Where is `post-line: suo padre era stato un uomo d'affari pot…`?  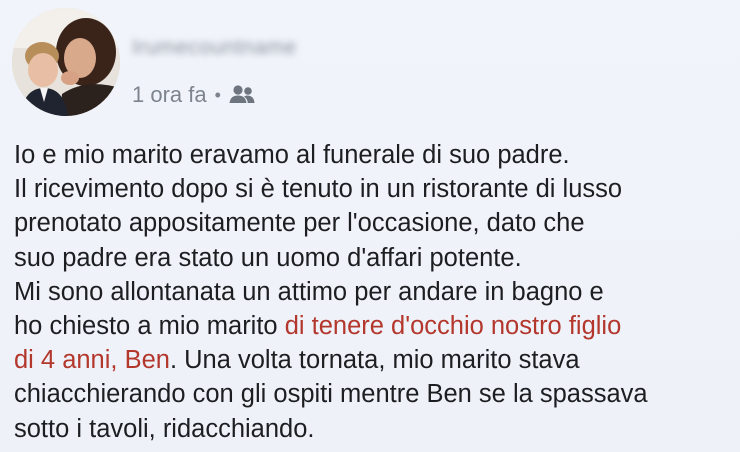 post-line: suo padre era stato un uomo d'affari pot… is located at coordinates (268, 257).